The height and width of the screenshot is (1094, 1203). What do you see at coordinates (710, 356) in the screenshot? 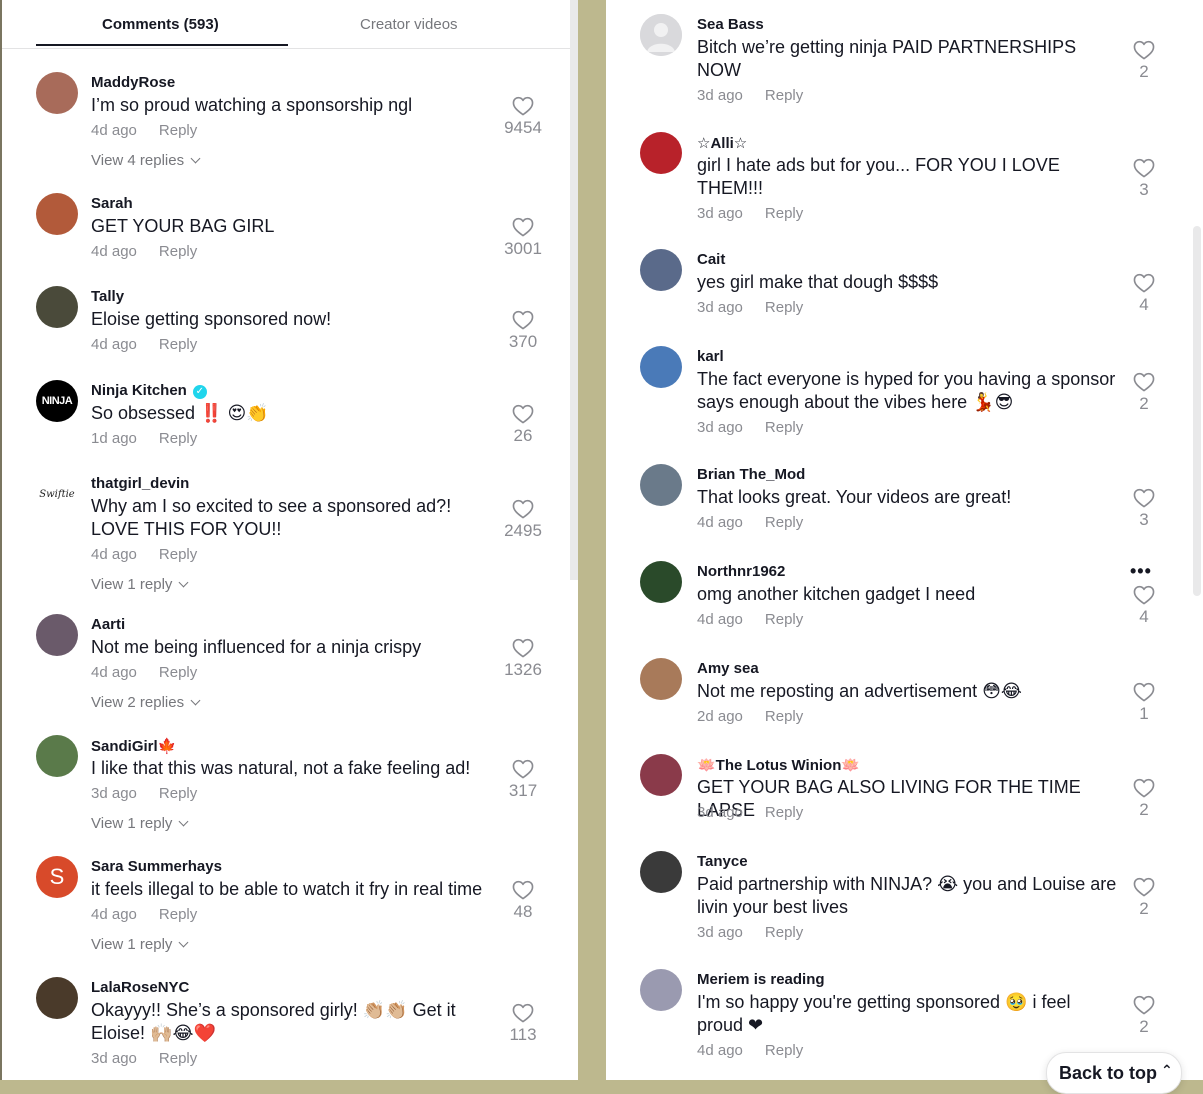
I see `comment-username: karl` at bounding box center [710, 356].